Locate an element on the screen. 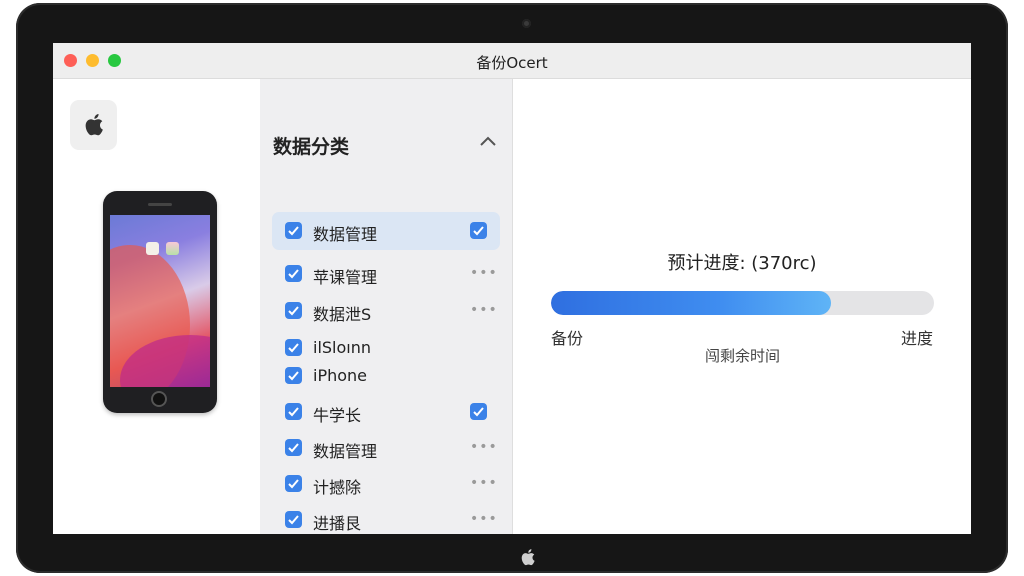  title-bar: 备份Ocert is located at coordinates (512, 61).